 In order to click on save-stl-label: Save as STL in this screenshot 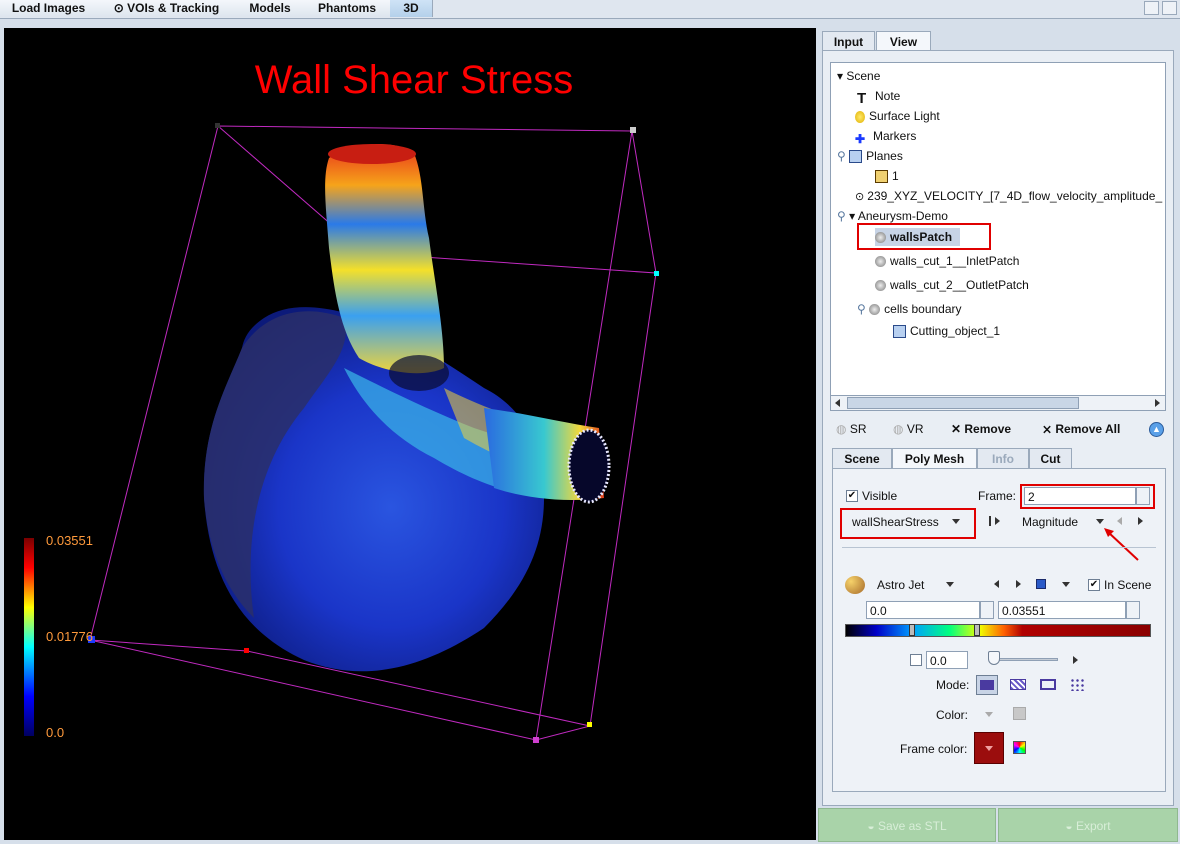, I will do `click(912, 826)`.